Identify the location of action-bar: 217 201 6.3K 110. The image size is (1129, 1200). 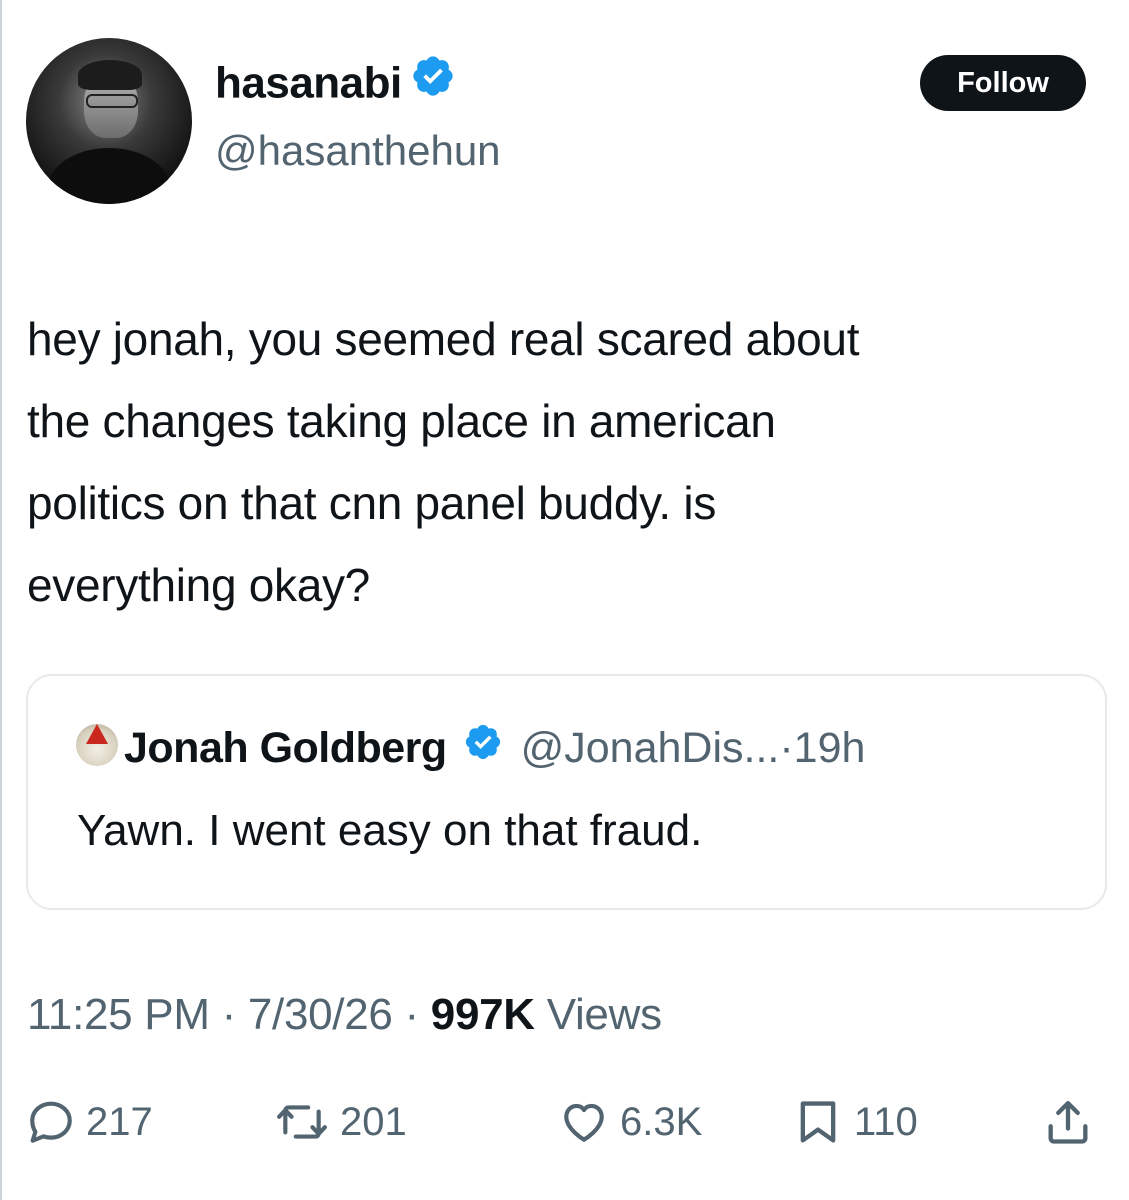
(565, 1122).